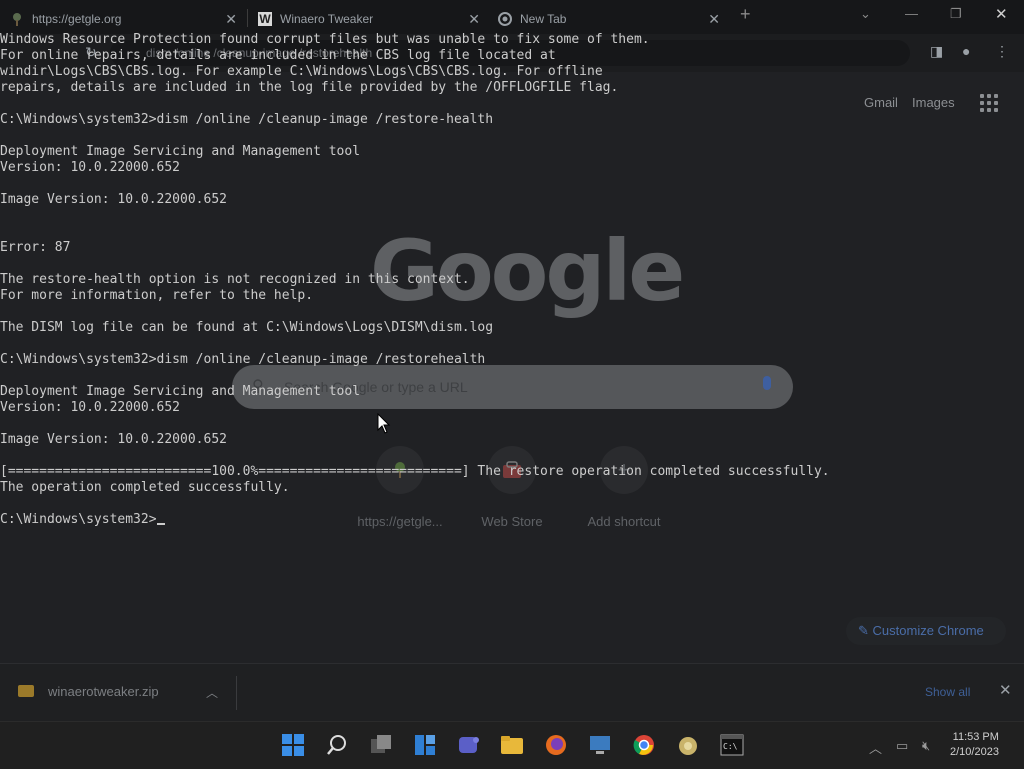 The image size is (1024, 769). What do you see at coordinates (512, 692) in the screenshot?
I see `download-bar: winaerotweaker.zip ︿ Show all ✕` at bounding box center [512, 692].